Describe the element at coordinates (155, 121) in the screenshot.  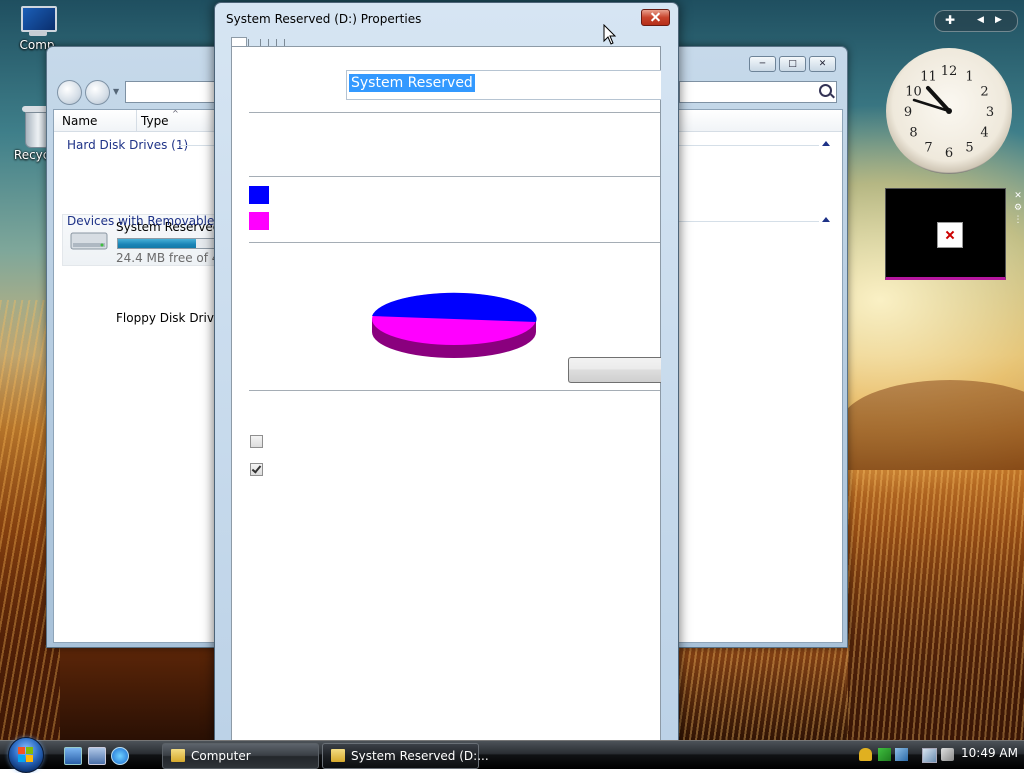
I see `column-header-type: Type` at that location.